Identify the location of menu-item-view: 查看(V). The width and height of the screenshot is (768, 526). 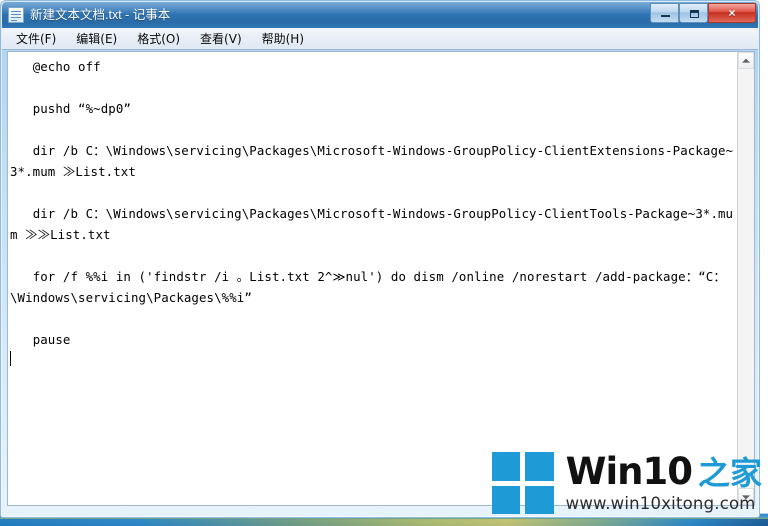
(221, 39).